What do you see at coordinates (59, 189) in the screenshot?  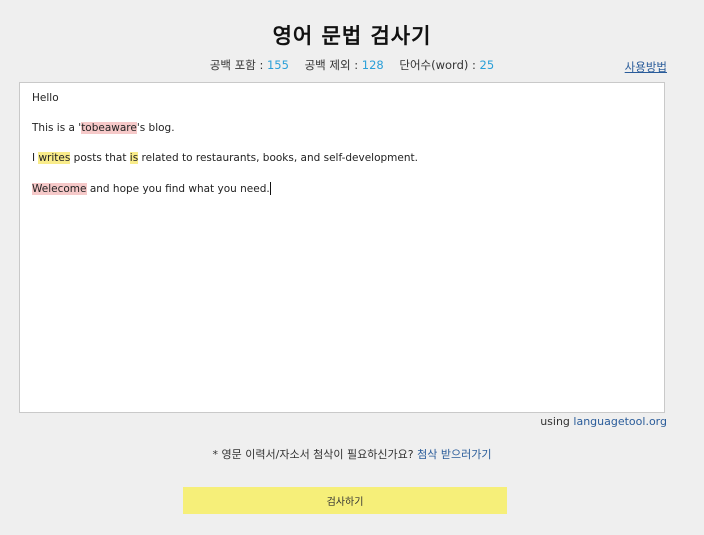 I see `spelling-error: Welecome` at bounding box center [59, 189].